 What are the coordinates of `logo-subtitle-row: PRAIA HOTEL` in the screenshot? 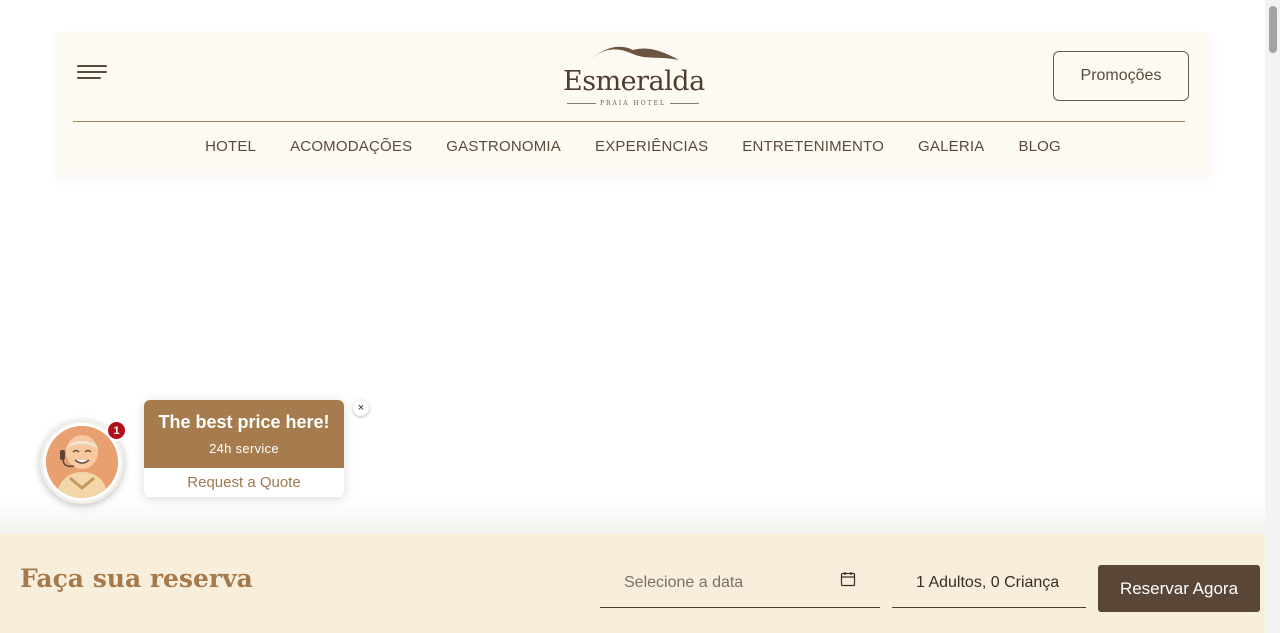 It's located at (633, 103).